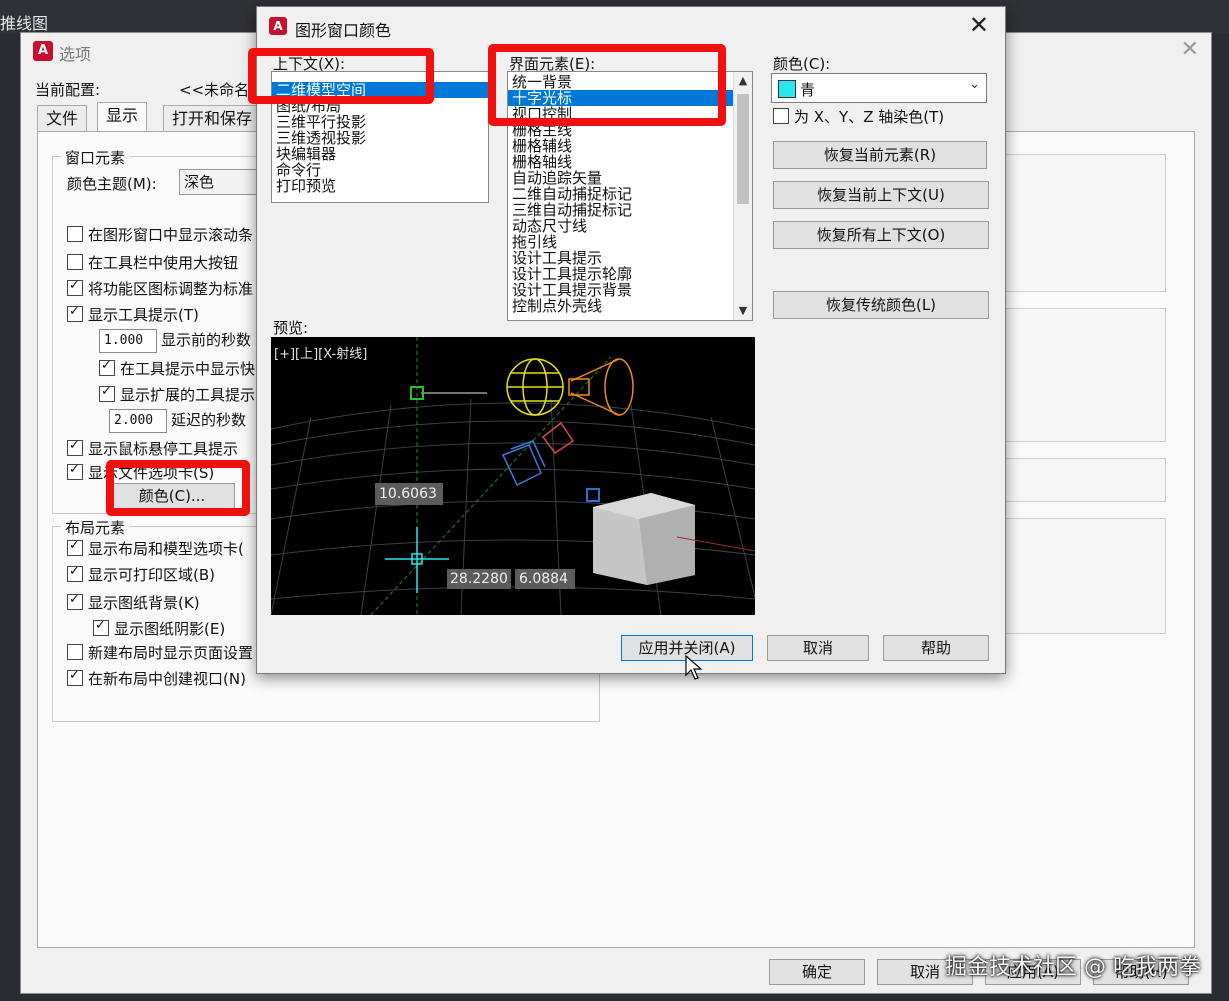 Image resolution: width=1229 pixels, height=1001 pixels. What do you see at coordinates (743, 81) in the screenshot?
I see `chevron-up-icon: ▲` at bounding box center [743, 81].